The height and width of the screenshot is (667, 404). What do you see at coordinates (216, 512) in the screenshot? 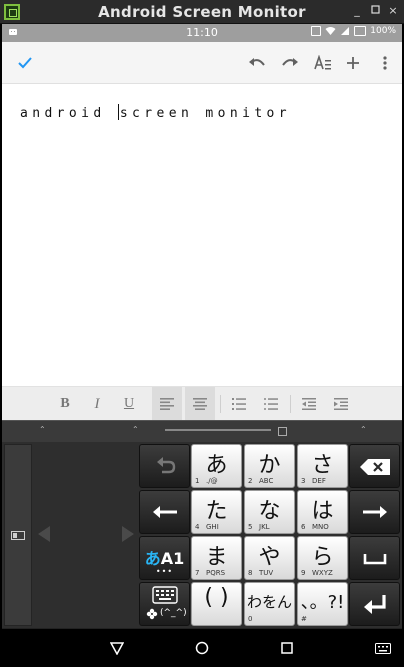
I see `key-ta: た 4 GHI` at bounding box center [216, 512].